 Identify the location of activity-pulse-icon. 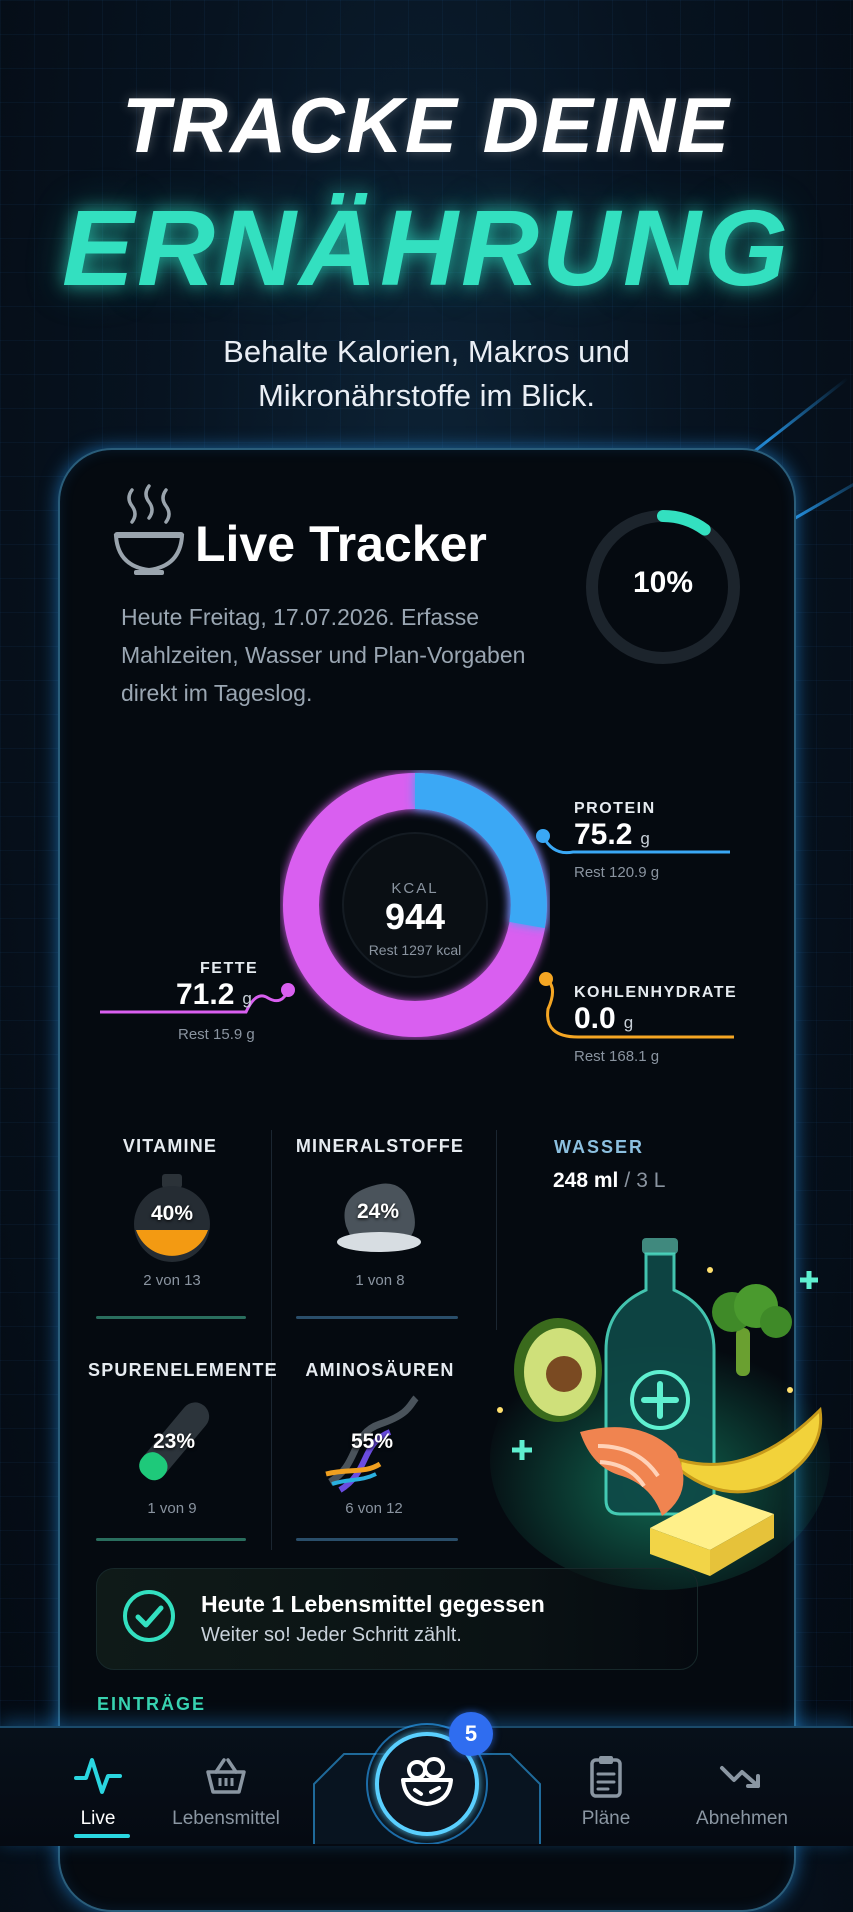
(98, 1776).